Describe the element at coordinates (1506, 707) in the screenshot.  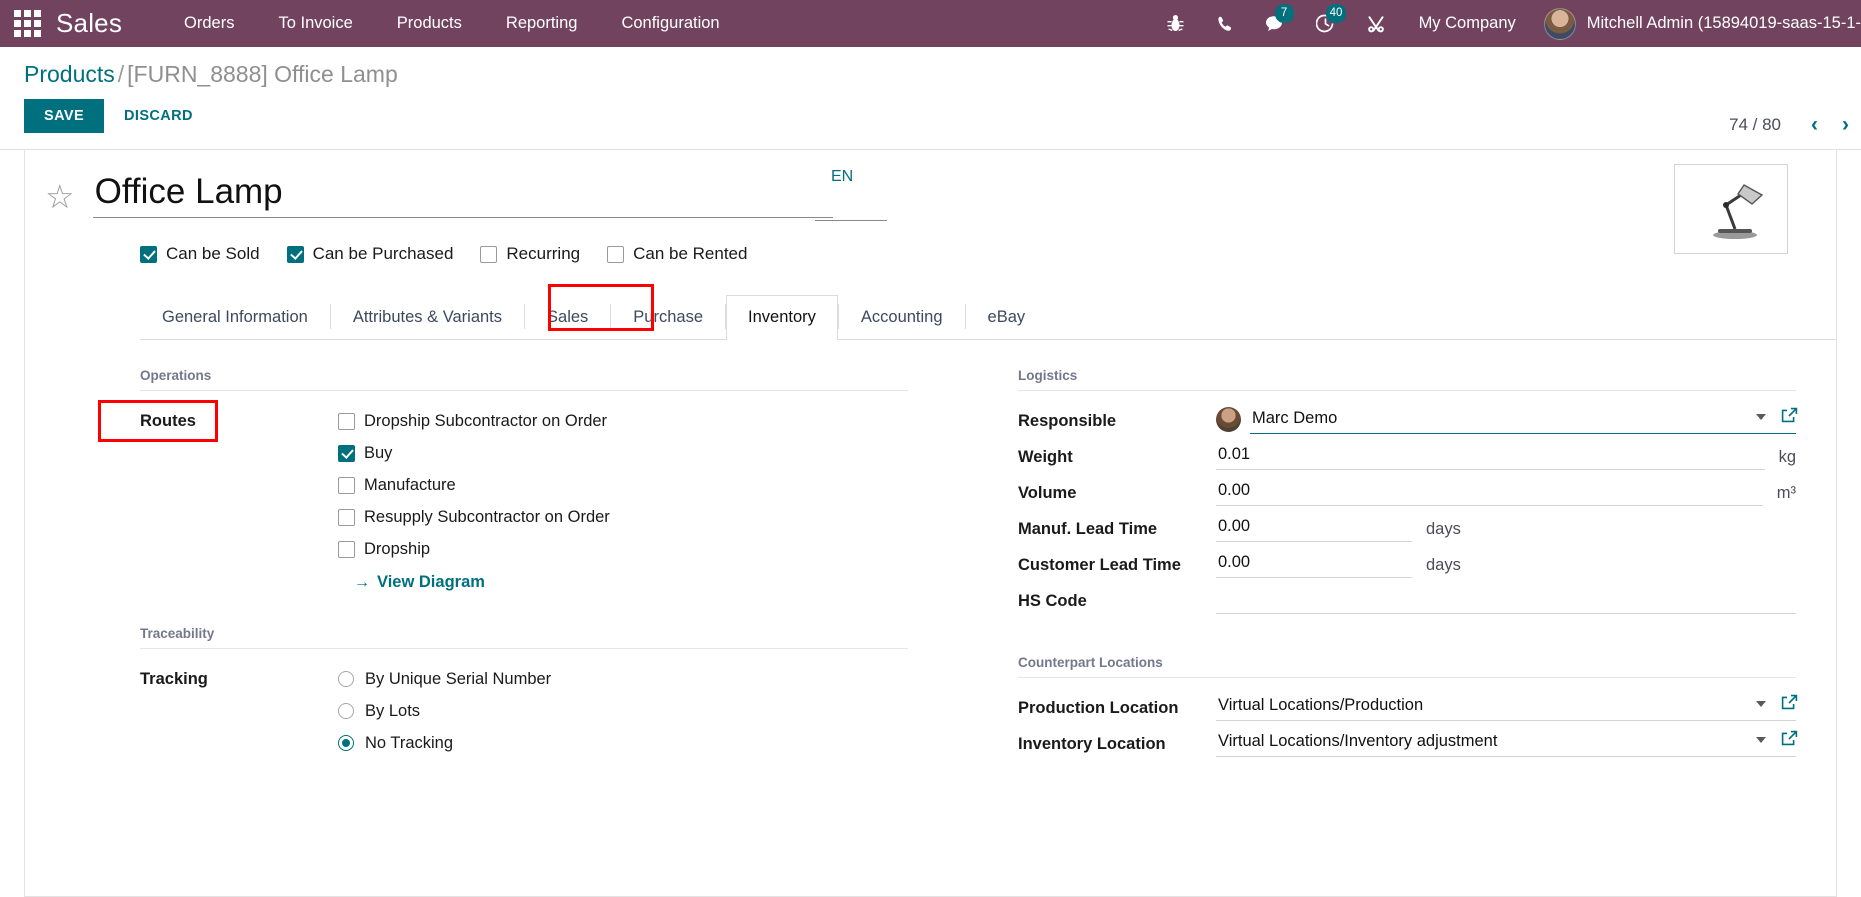
I see `production-location-input` at that location.